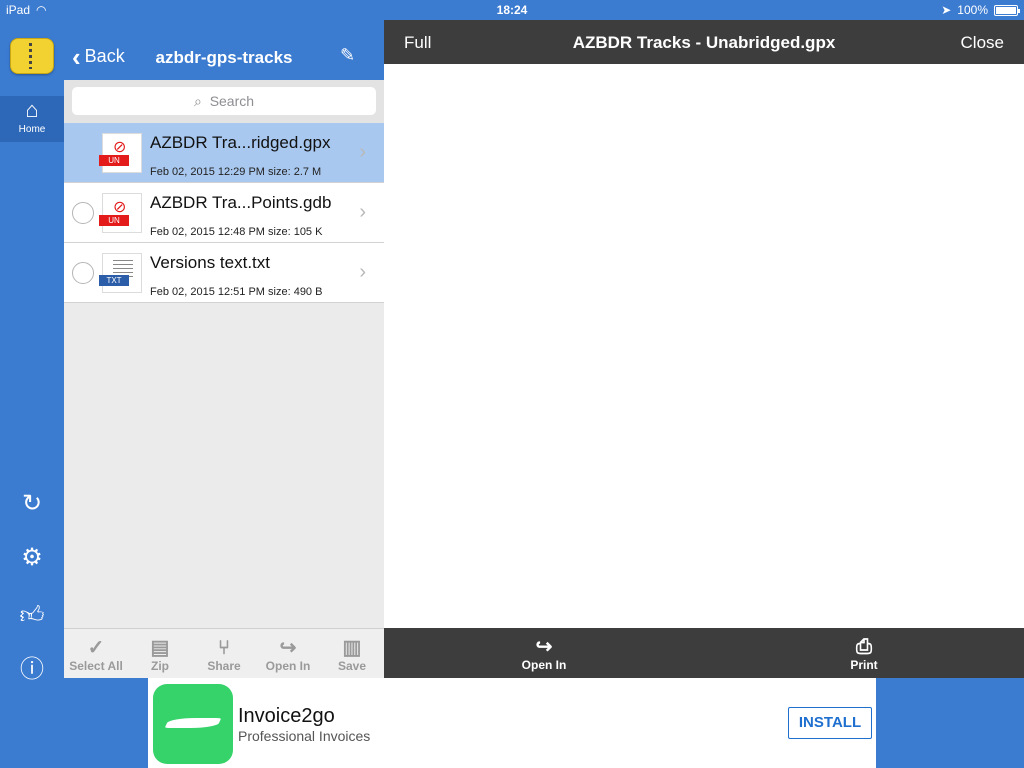 The image size is (1024, 768). Describe the element at coordinates (352, 648) in the screenshot. I see `save-icon: ▥` at that location.